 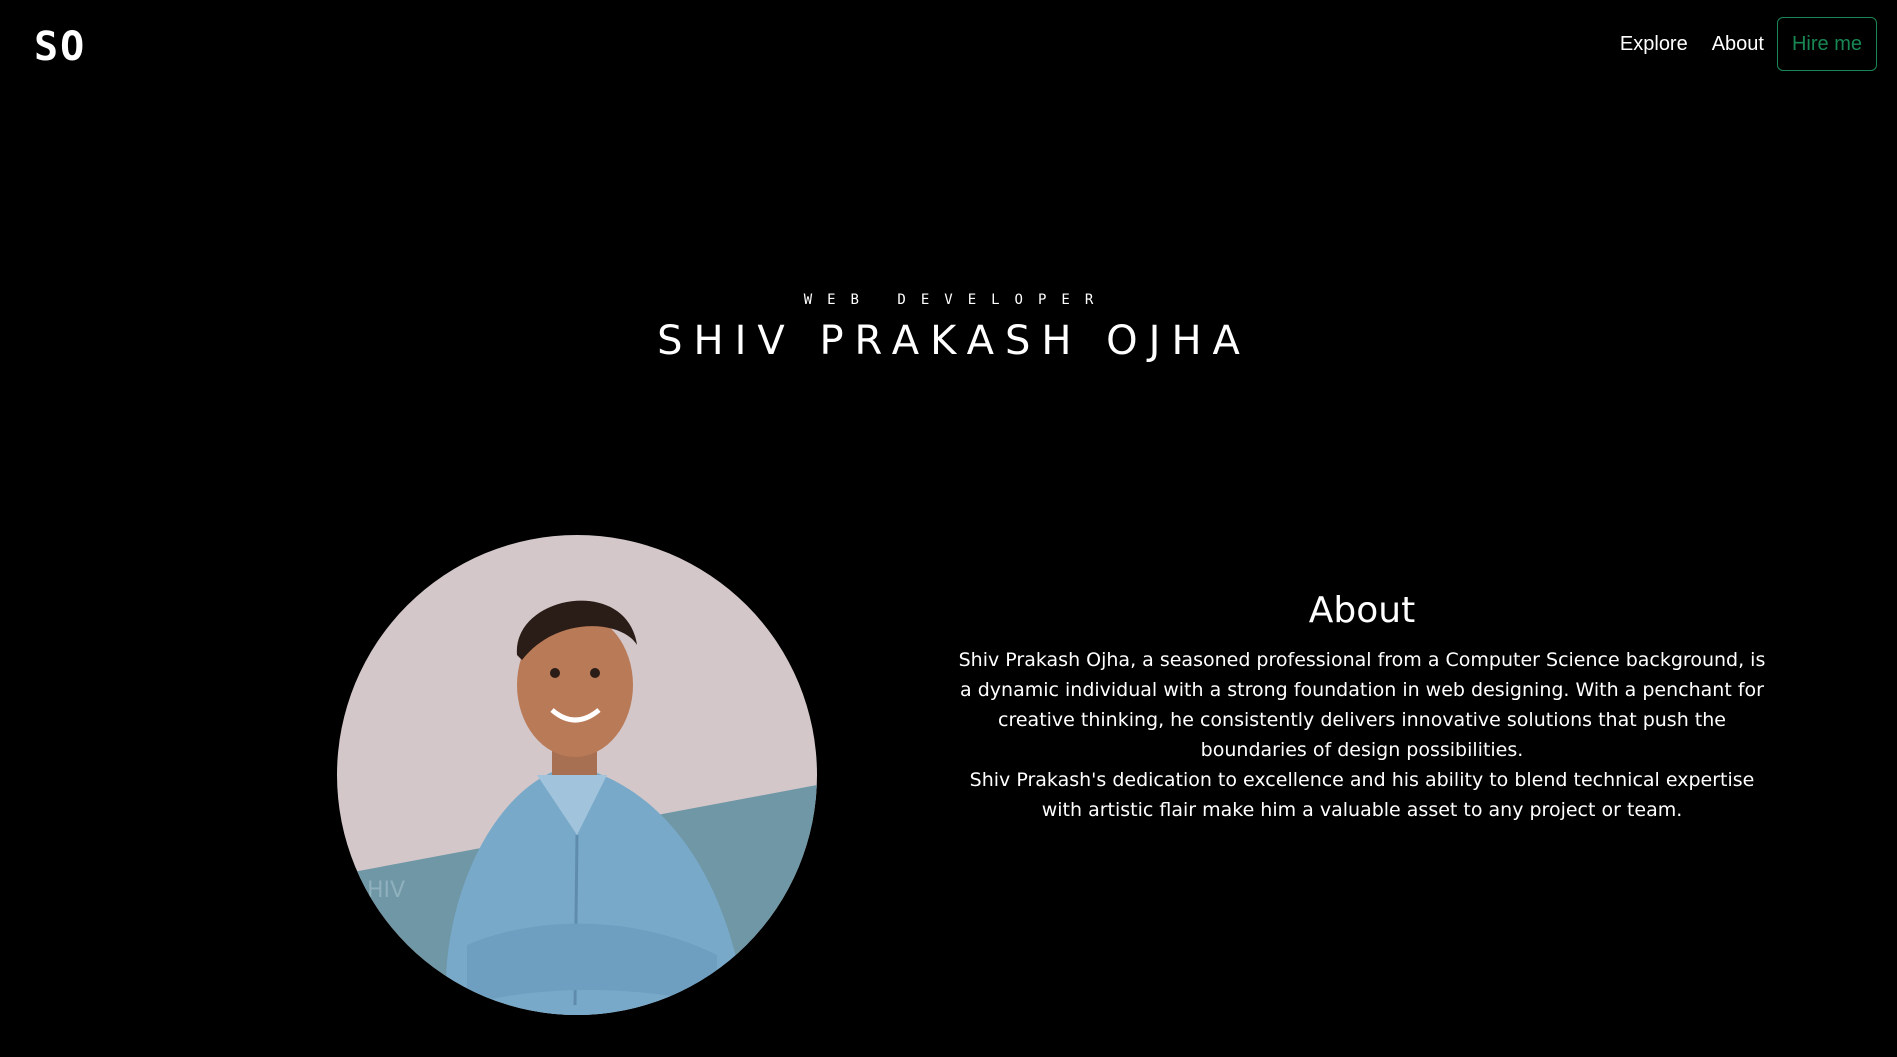 I want to click on nav-explore-link: Explore, so click(x=1654, y=44).